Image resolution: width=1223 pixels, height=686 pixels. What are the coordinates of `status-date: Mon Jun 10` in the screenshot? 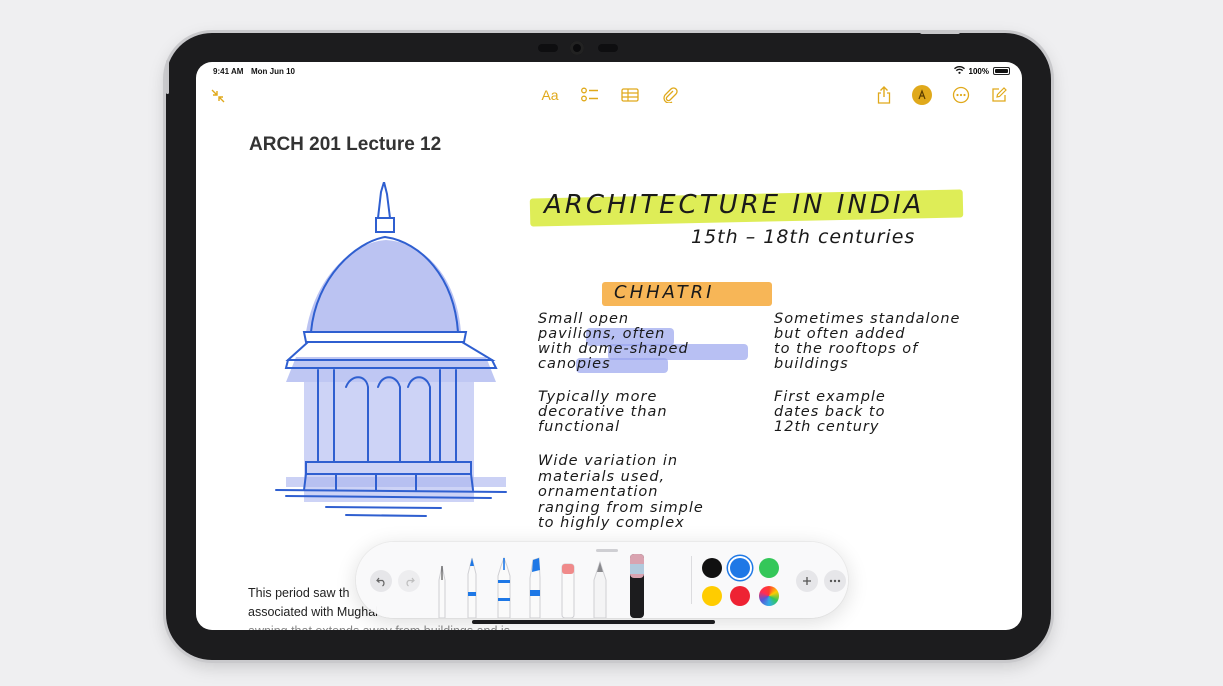 It's located at (273, 71).